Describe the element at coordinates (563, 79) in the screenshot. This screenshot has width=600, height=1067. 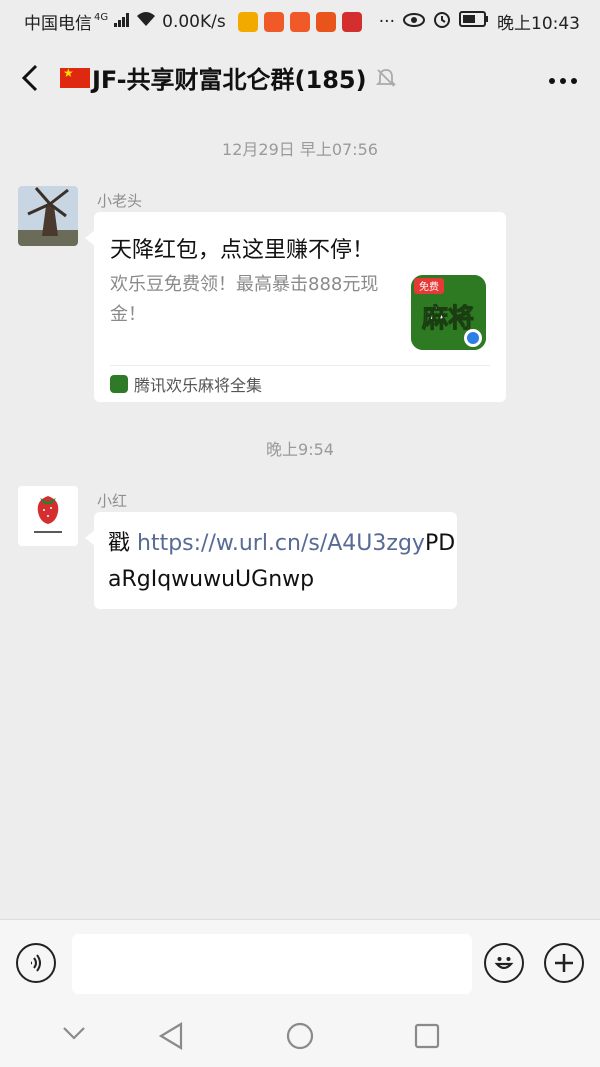
I see `more-dots-icon` at that location.